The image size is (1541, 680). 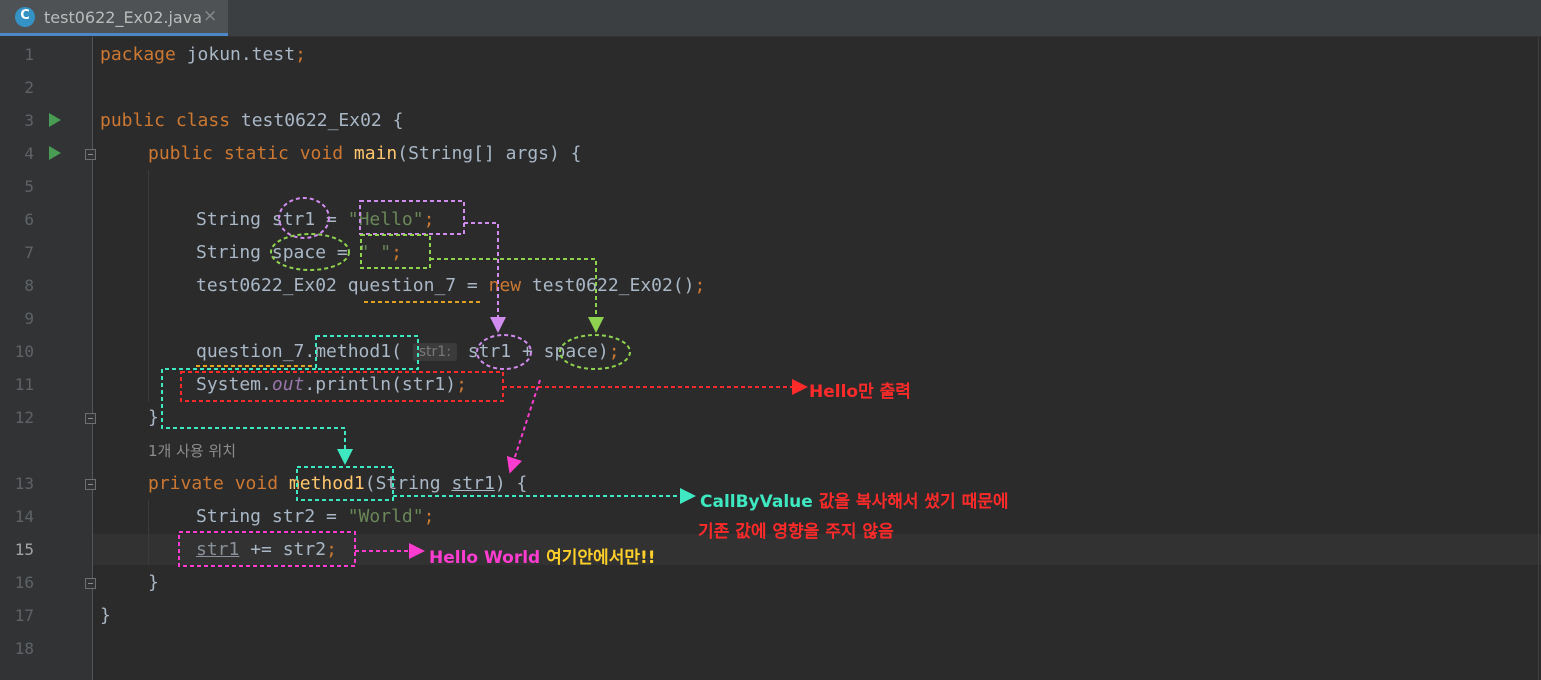 I want to click on hello-value-box, so click(x=412, y=217).